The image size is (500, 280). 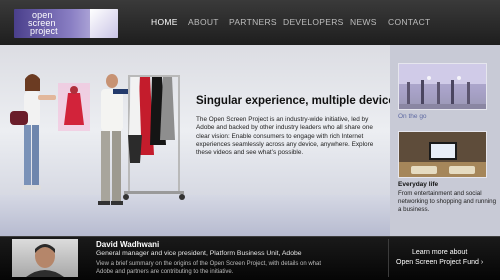 What do you see at coordinates (313, 22) in the screenshot?
I see `nav-developers: DEVELOPERS` at bounding box center [313, 22].